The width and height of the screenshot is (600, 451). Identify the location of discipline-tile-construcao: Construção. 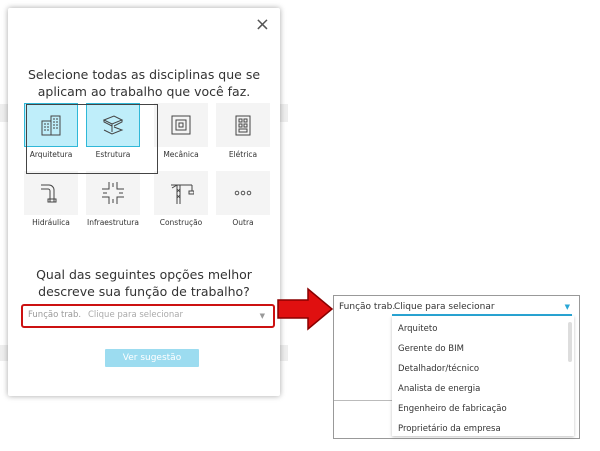
(181, 198).